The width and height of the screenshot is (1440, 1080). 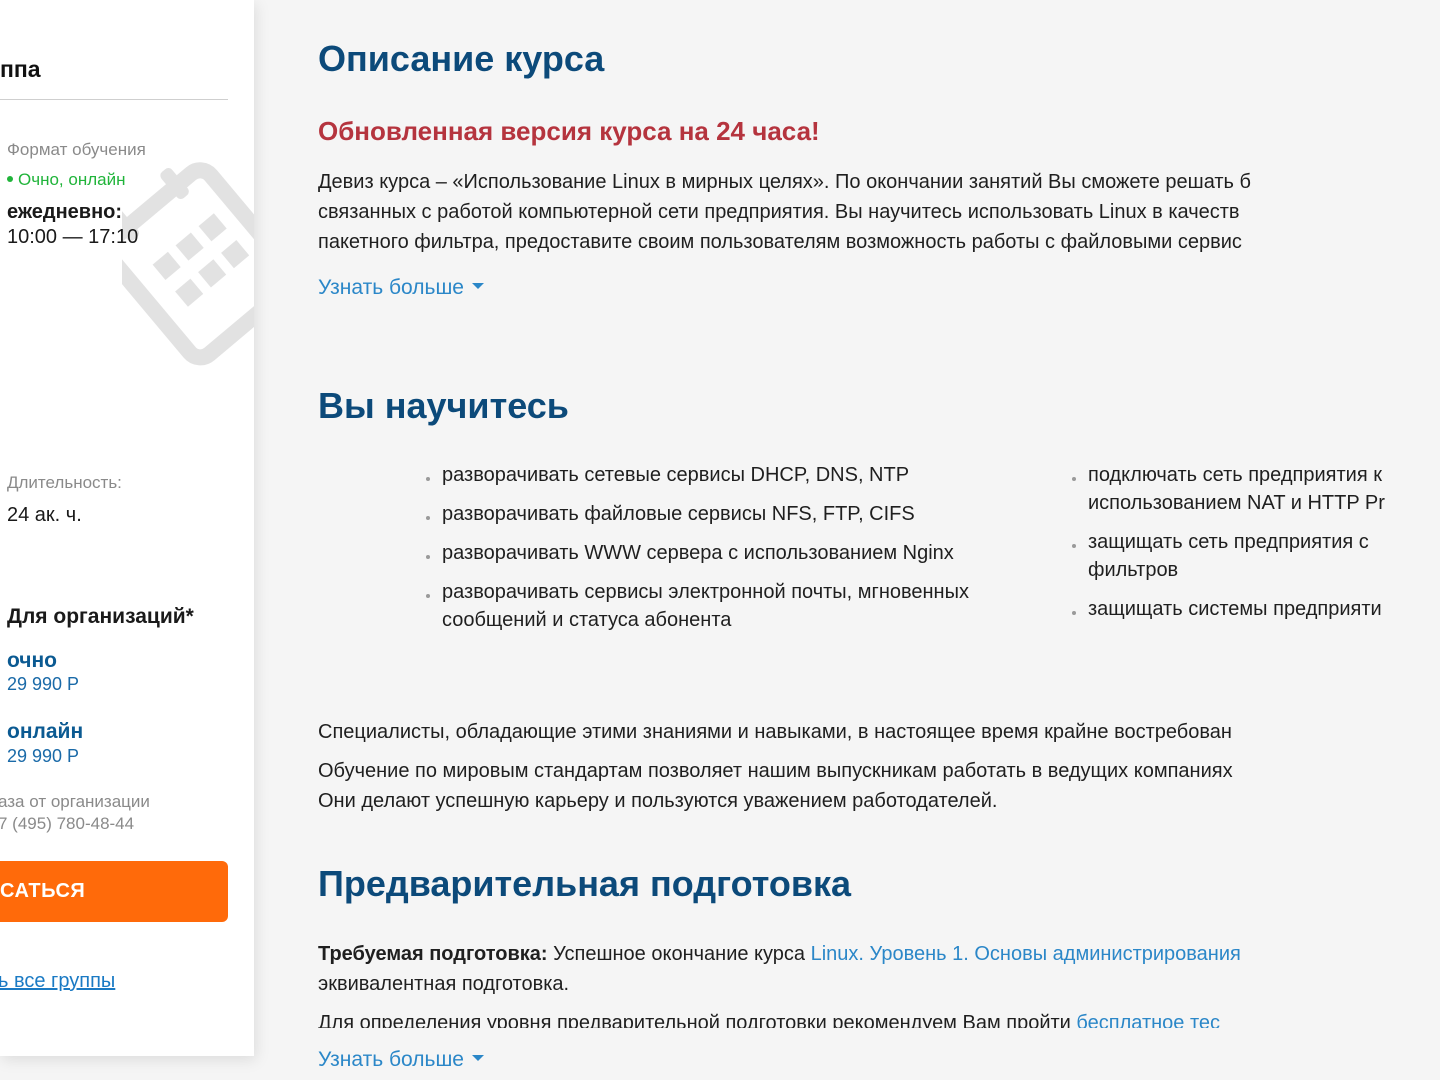 What do you see at coordinates (73, 237) in the screenshot?
I see `schedule-time: 10:00 — 17:10` at bounding box center [73, 237].